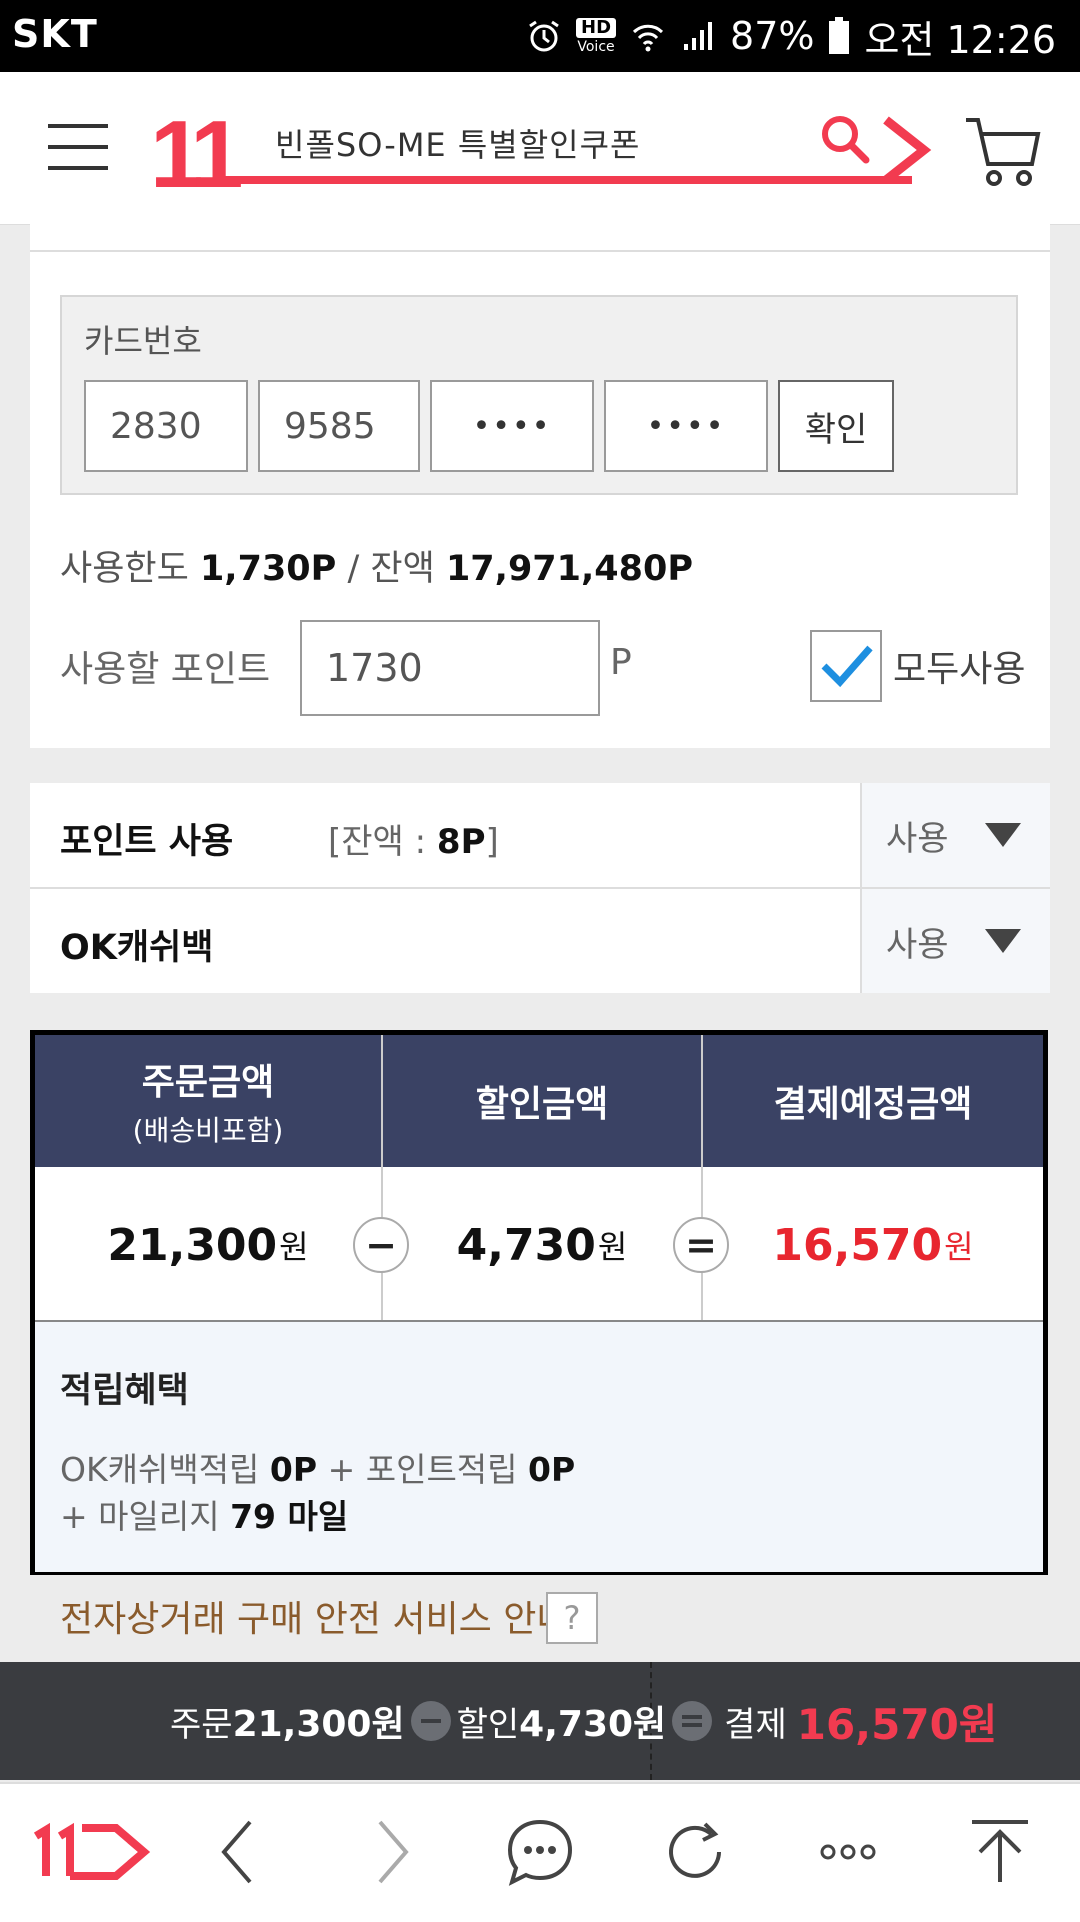 The height and width of the screenshot is (1922, 1080). I want to click on point-limit-value: 1,730P, so click(268, 569).